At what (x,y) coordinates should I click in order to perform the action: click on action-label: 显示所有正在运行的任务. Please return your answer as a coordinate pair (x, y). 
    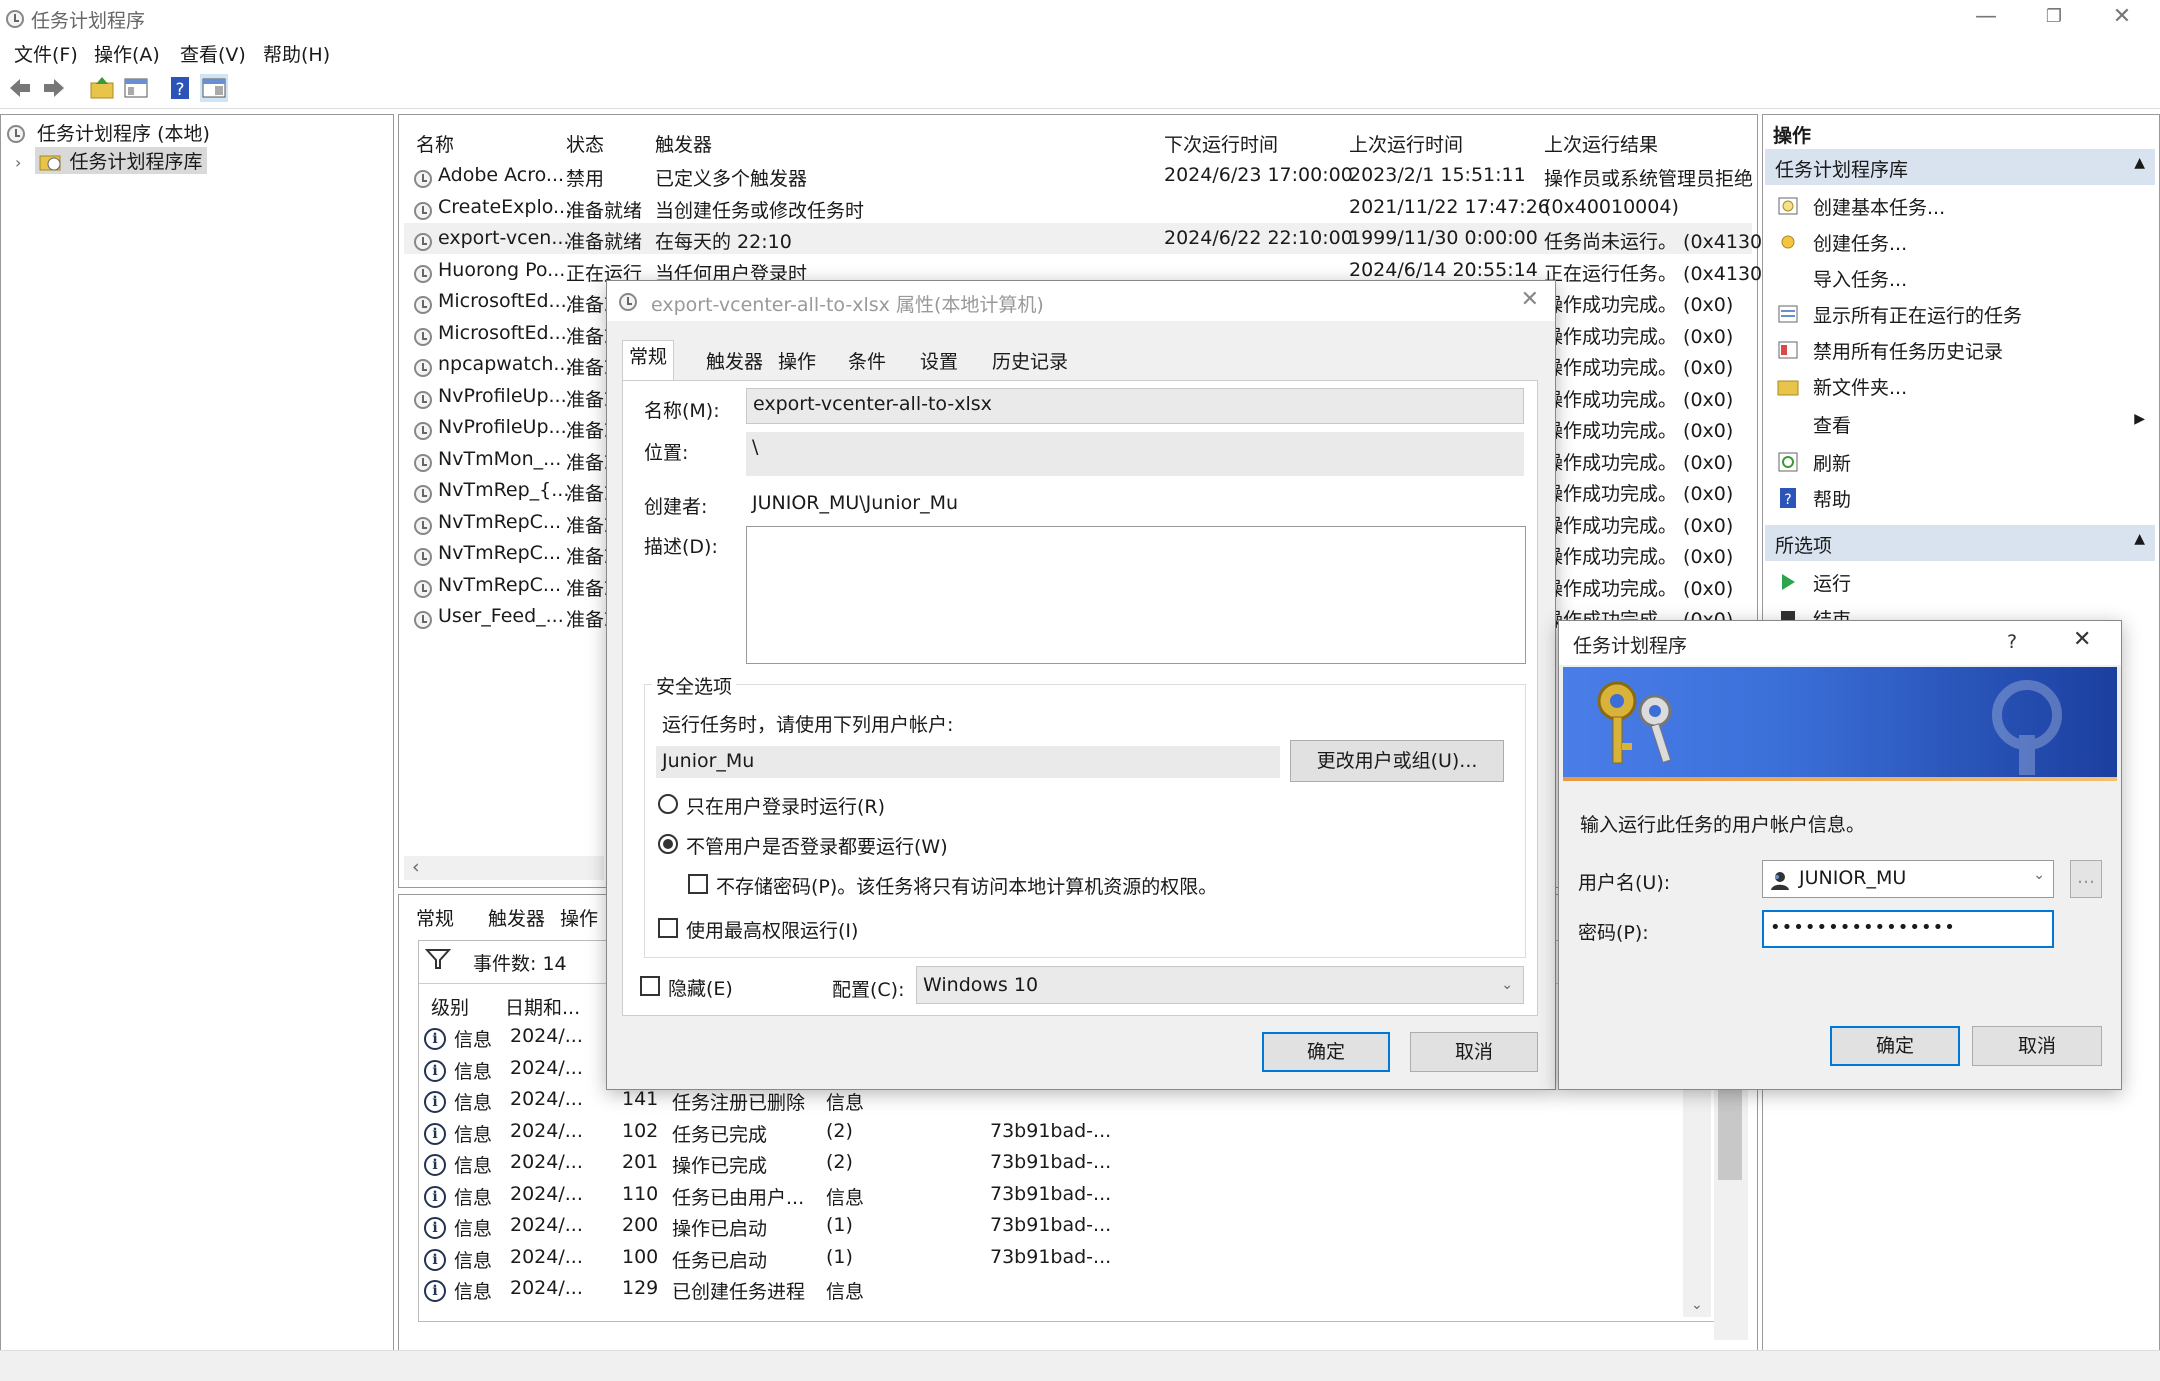
    Looking at the image, I should click on (1918, 316).